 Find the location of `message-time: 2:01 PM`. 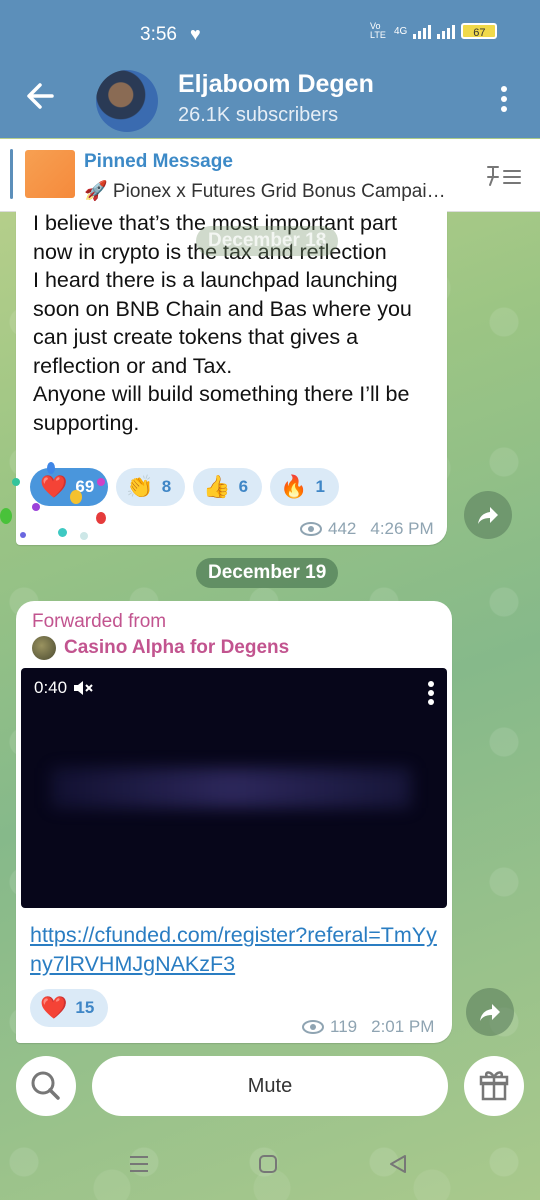

message-time: 2:01 PM is located at coordinates (403, 1026).